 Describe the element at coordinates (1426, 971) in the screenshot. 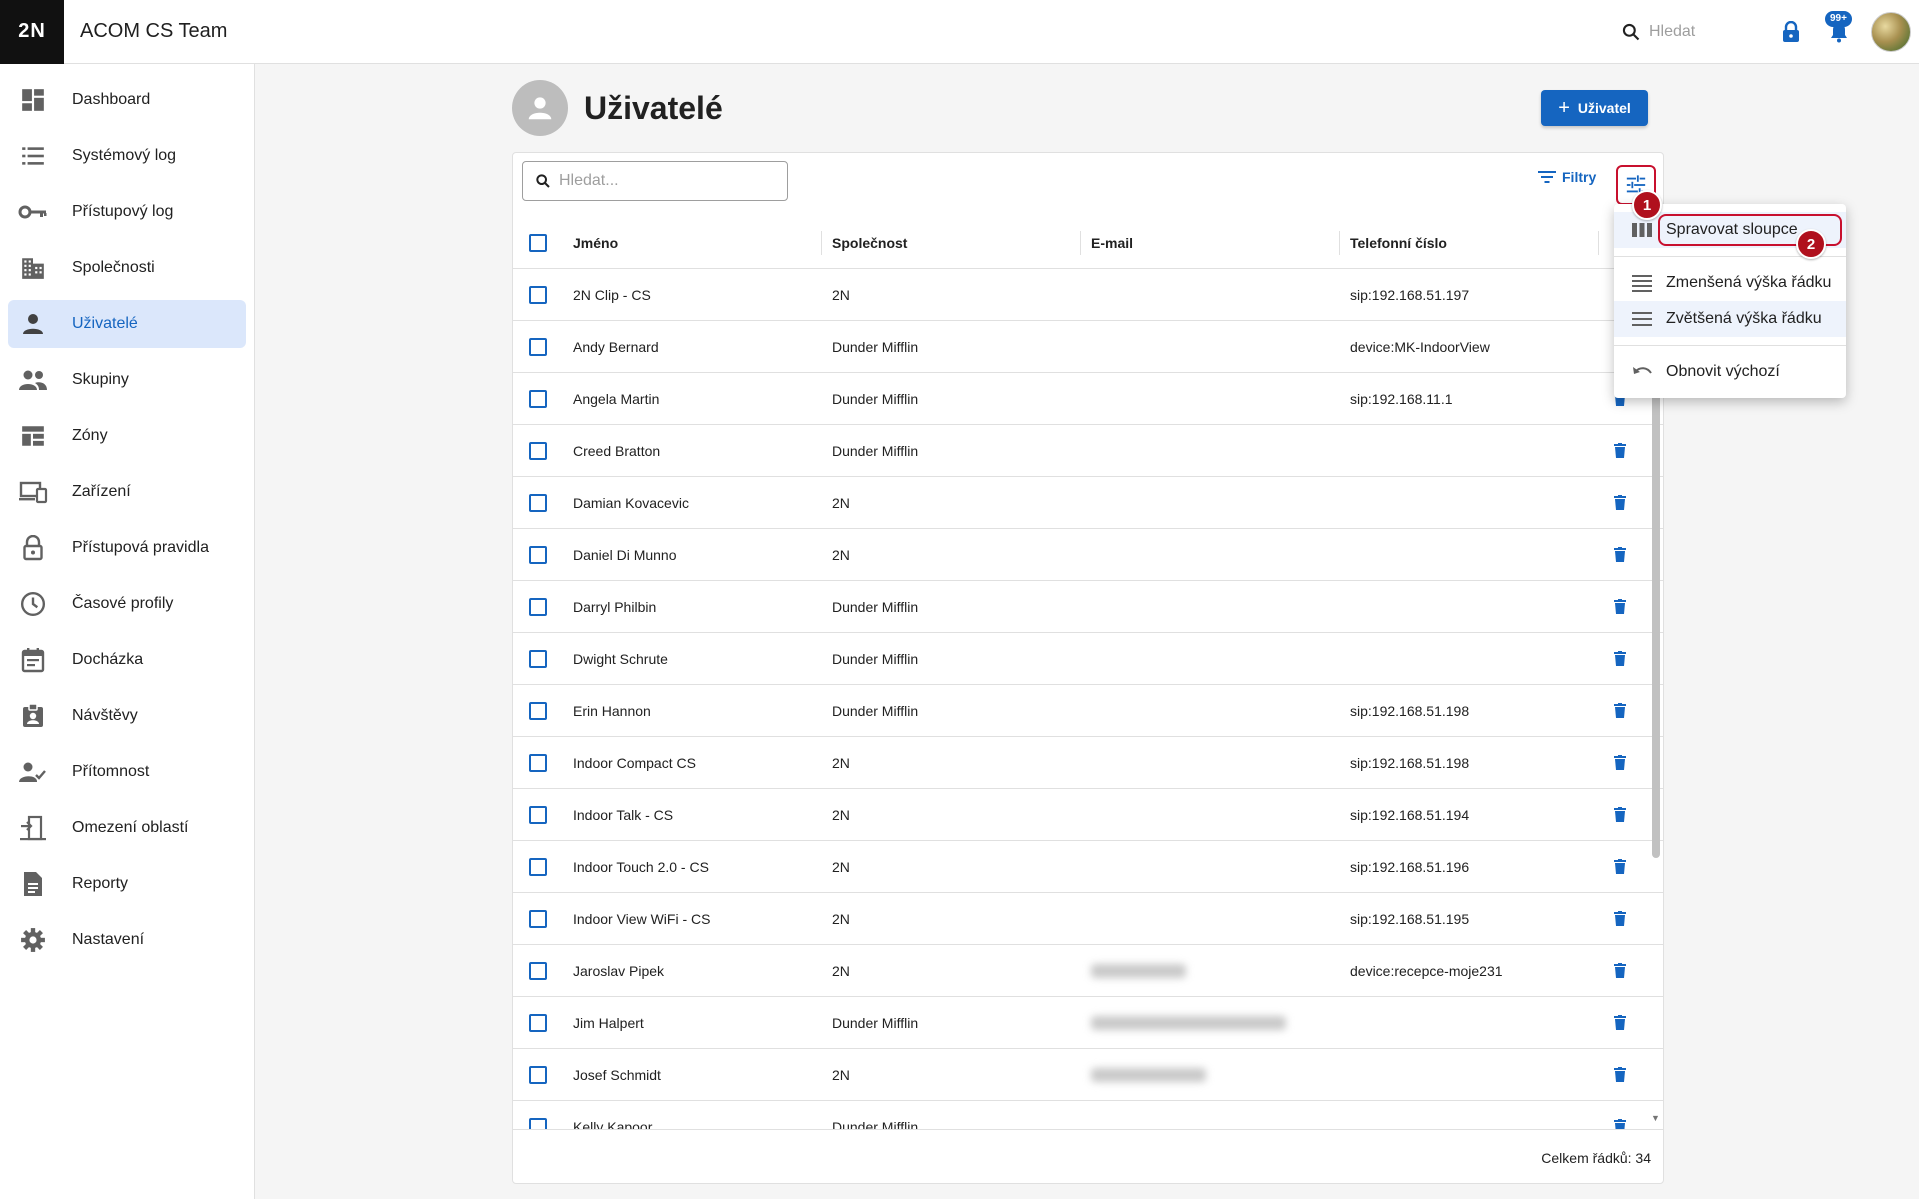

I see `cell-phone: device:recepce-moje231` at that location.